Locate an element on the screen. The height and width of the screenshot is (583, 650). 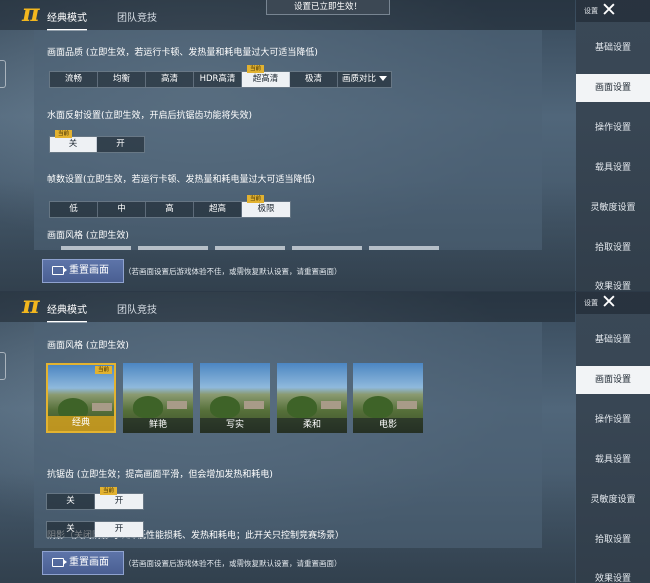
quality-option-hdr: HDR高清 is located at coordinates (218, 79).